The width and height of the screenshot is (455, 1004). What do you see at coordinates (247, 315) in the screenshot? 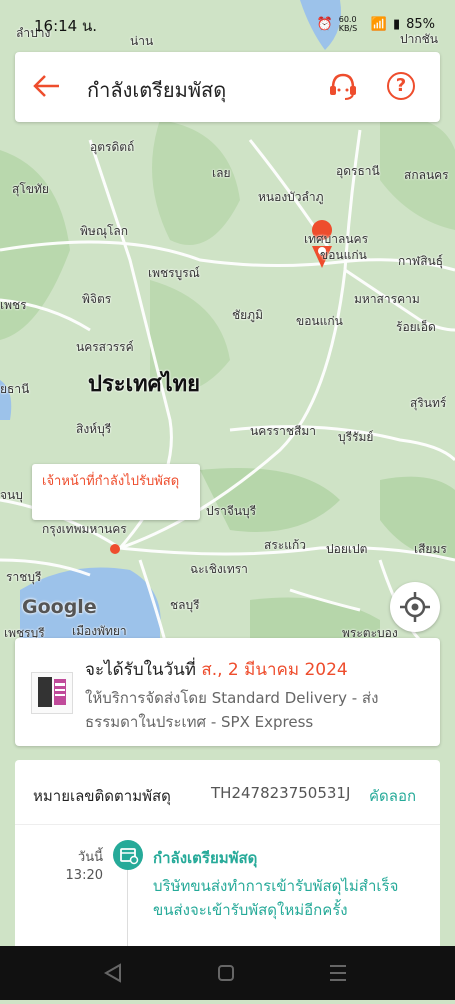
I see `map-label: ชัยภูมิ` at bounding box center [247, 315].